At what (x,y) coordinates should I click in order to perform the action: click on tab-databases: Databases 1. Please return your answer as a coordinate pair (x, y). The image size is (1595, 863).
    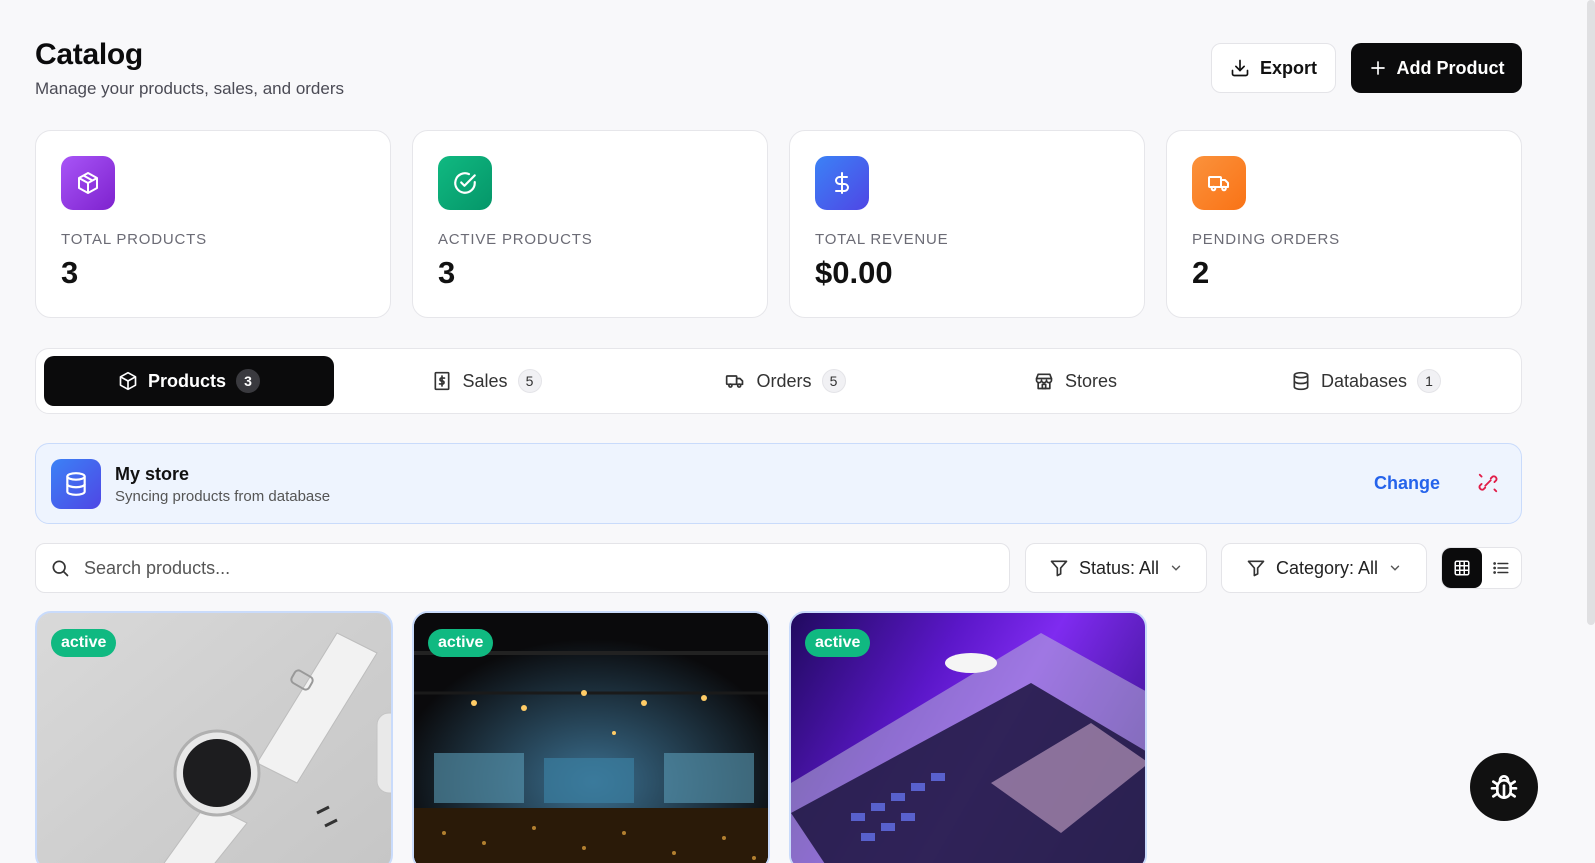
    Looking at the image, I should click on (1366, 381).